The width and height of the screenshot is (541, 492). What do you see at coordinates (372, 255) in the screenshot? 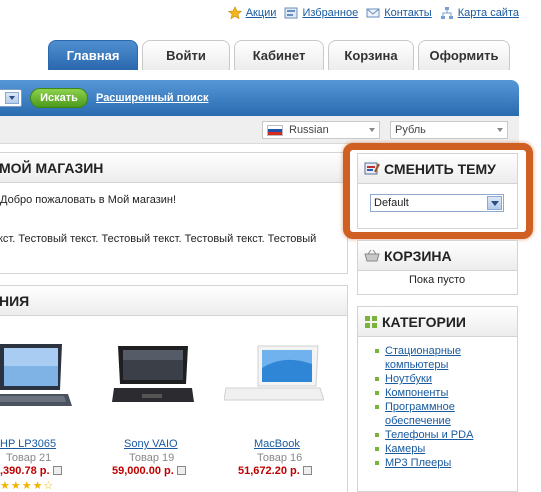
I see `basket-icon` at bounding box center [372, 255].